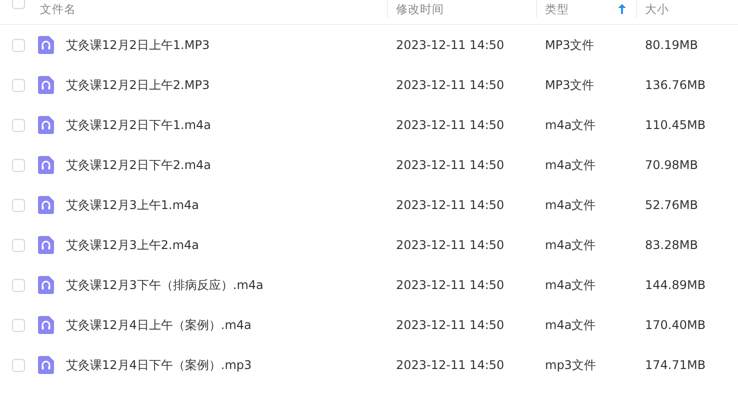 The width and height of the screenshot is (738, 410). What do you see at coordinates (165, 285) in the screenshot?
I see `file-name: 艾灸课12月3下午（排病反应）.m4a` at bounding box center [165, 285].